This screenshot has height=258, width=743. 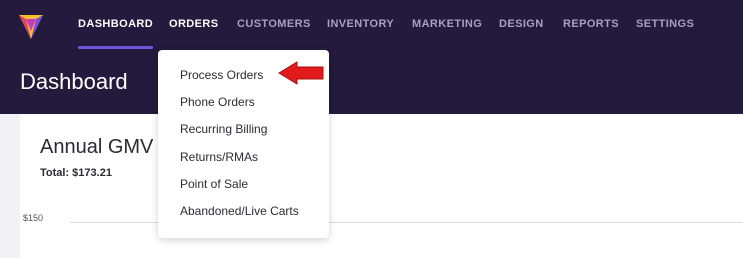 I want to click on brand-logo-icon, so click(x=31, y=26).